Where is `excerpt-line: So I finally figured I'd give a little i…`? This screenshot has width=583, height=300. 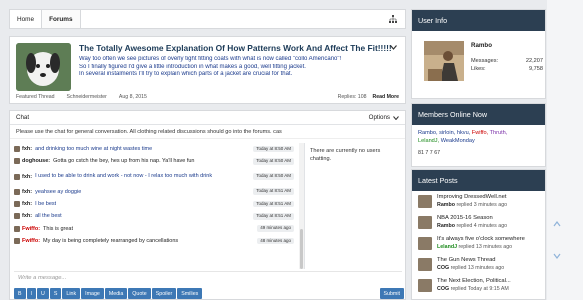
excerpt-line: So I finally figured I'd give a little i… is located at coordinates (192, 66).